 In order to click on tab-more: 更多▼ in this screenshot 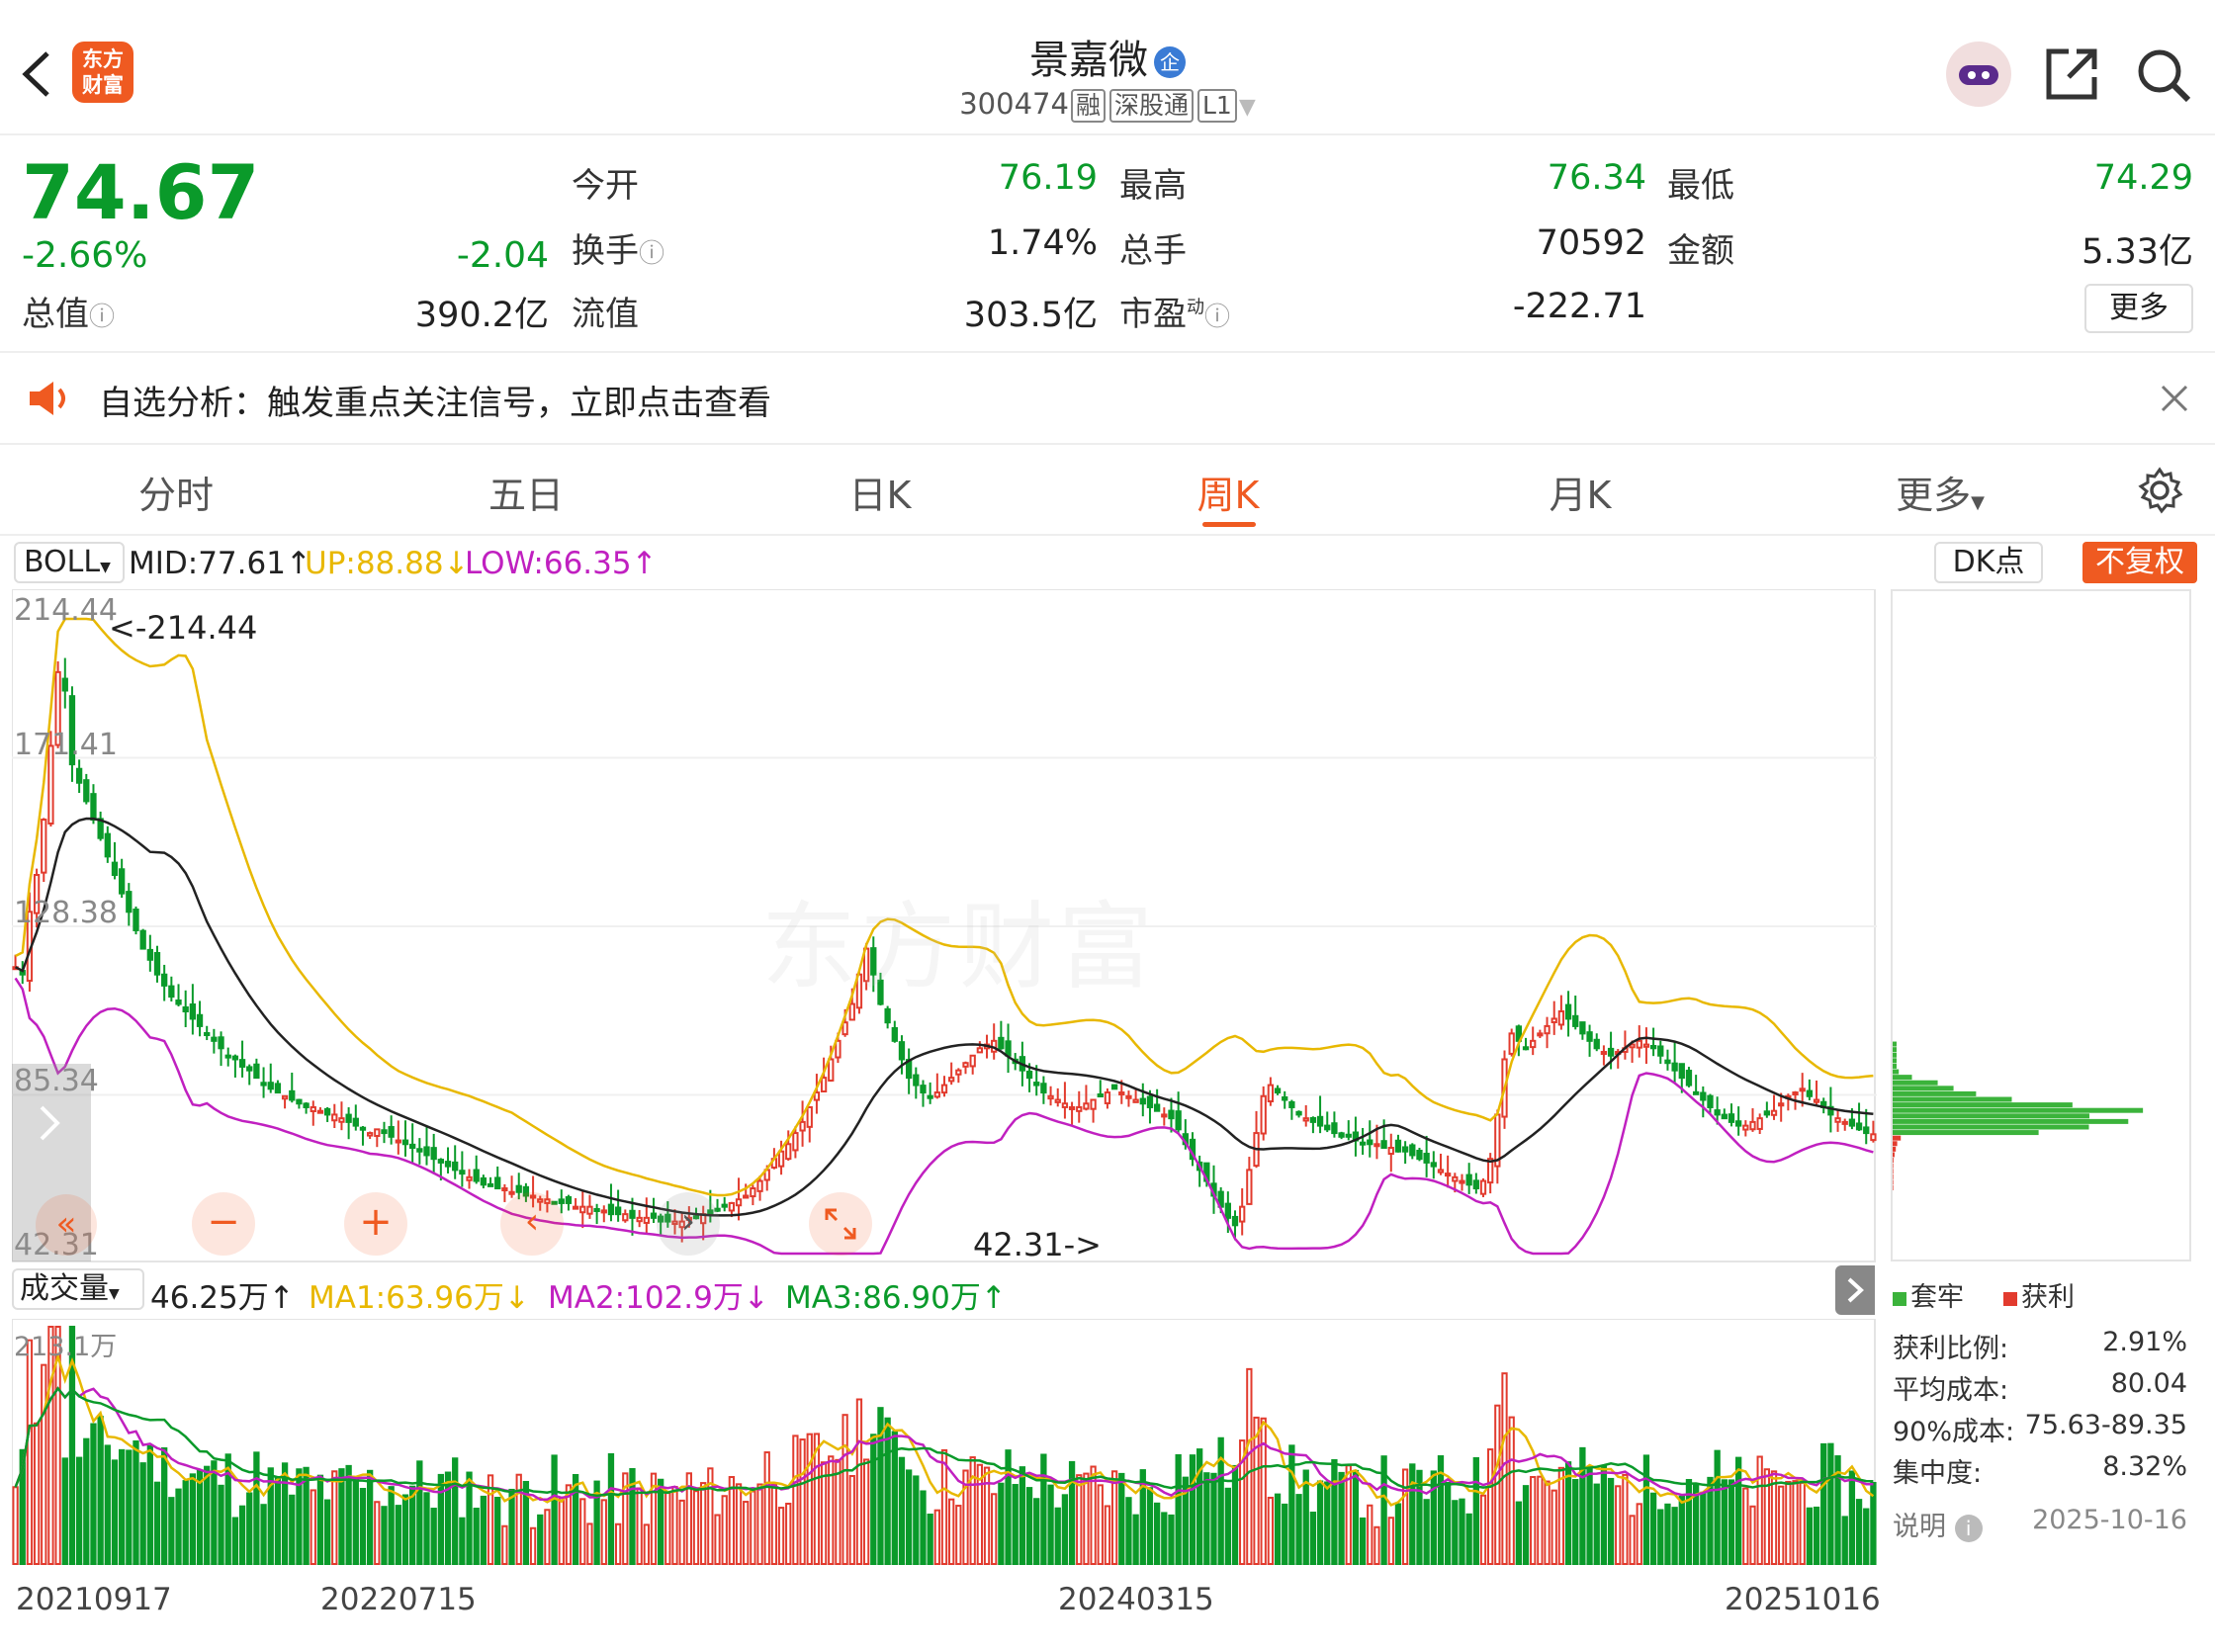, I will do `click(1940, 492)`.